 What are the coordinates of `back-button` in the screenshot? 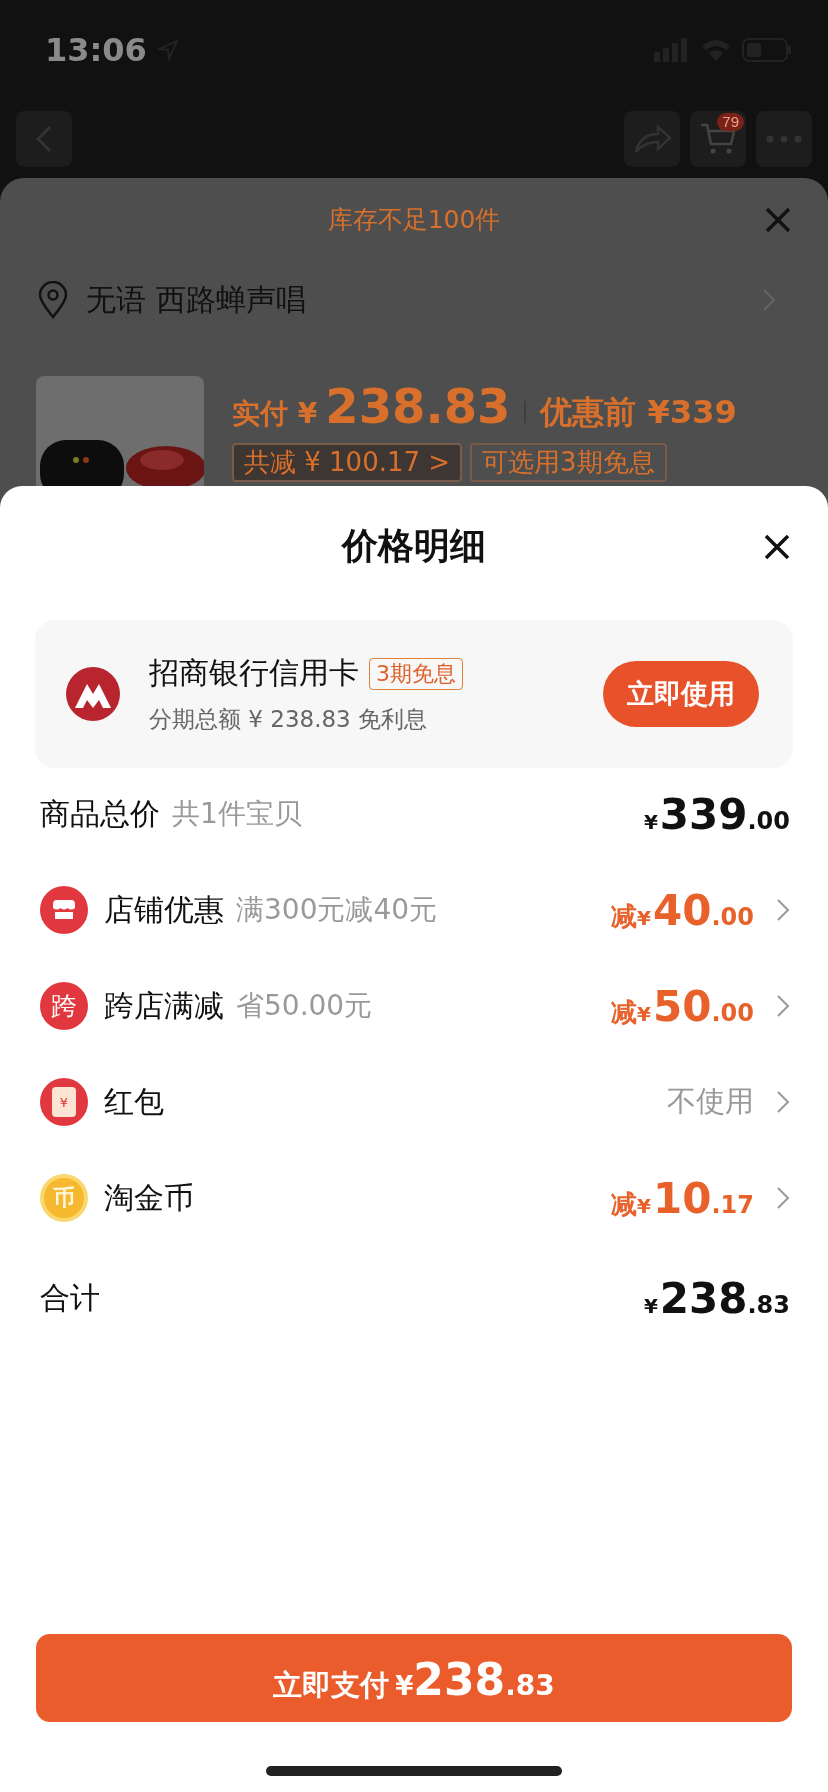 It's located at (44, 139).